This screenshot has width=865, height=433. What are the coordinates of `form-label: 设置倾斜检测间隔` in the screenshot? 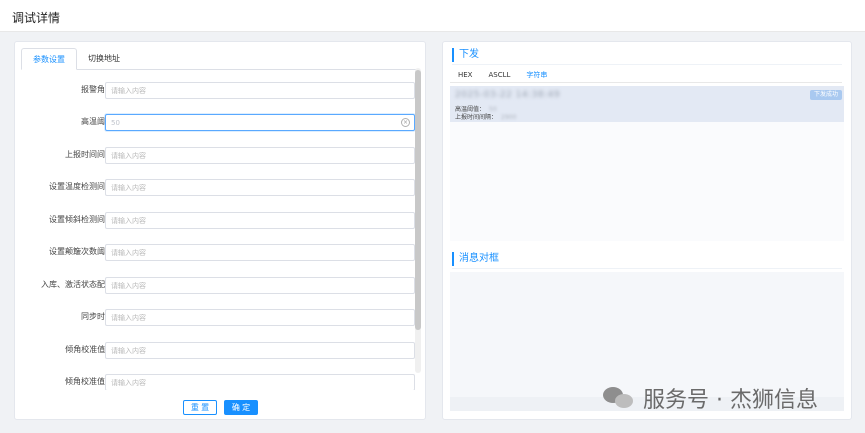 It's located at (81, 219).